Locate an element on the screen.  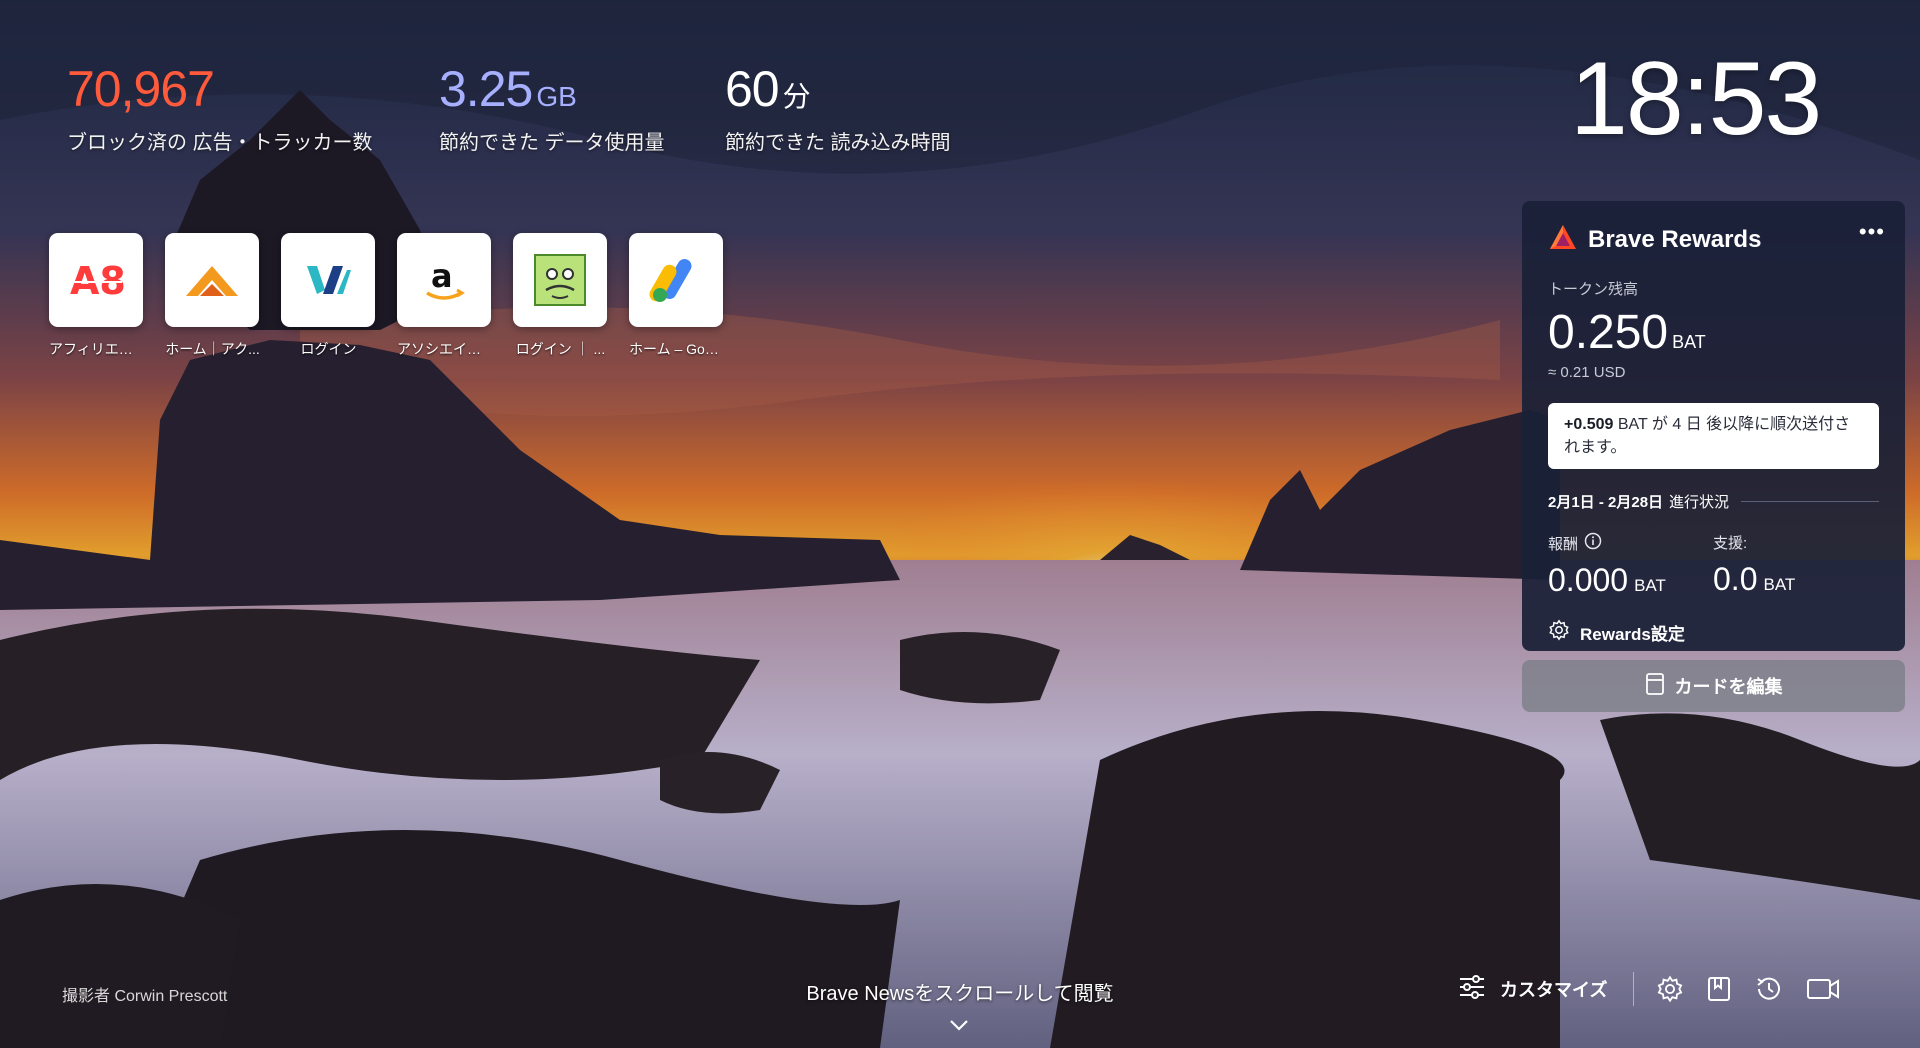
token-balance-unit: BAT is located at coordinates (1689, 342).